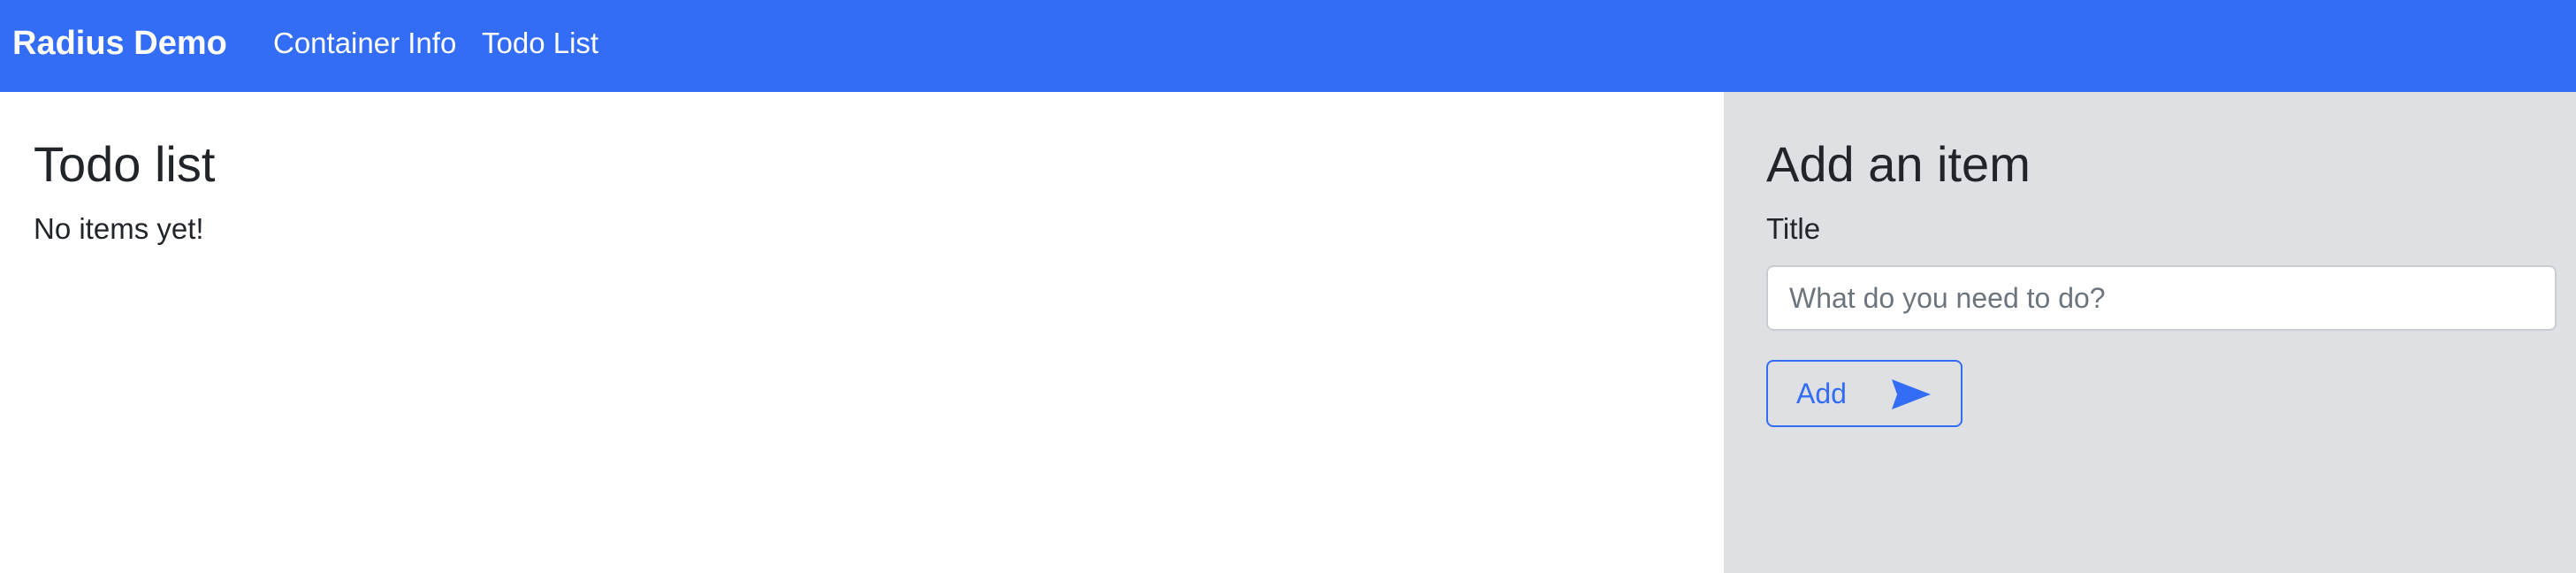 The image size is (2576, 573). I want to click on add-button: Add, so click(1864, 394).